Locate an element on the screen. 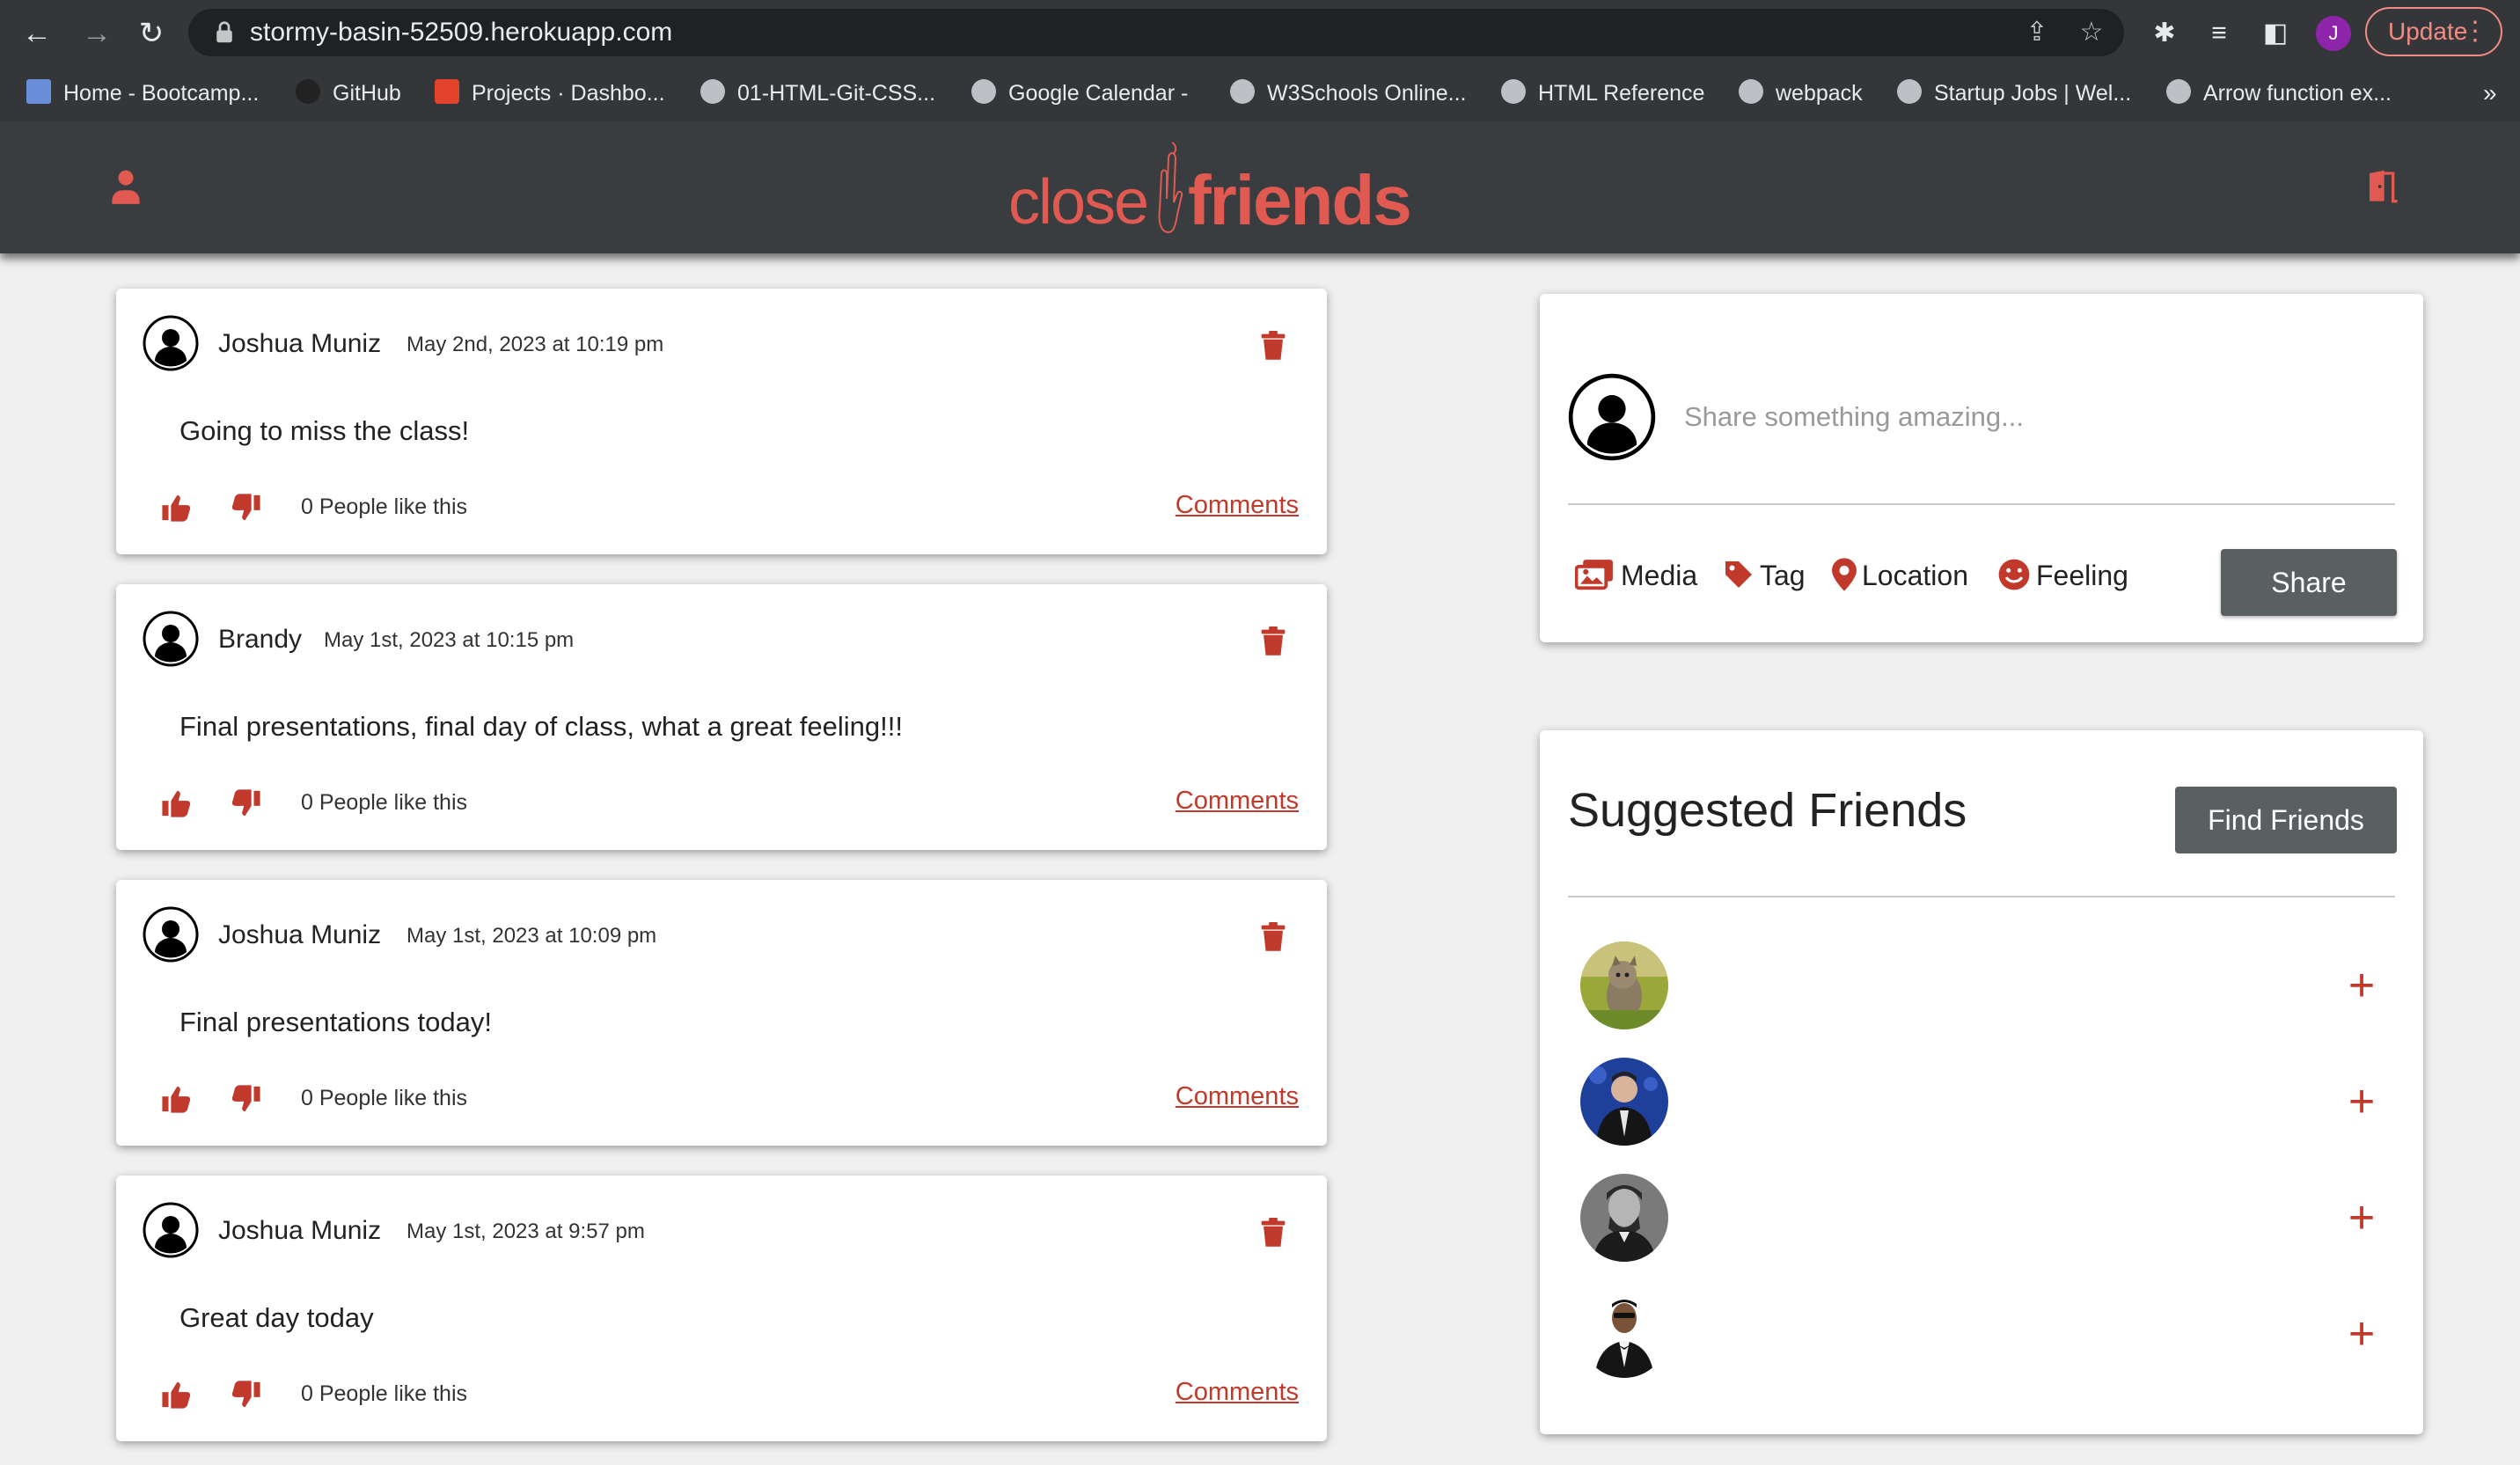 This screenshot has width=2520, height=1465. github-favicon-icon is located at coordinates (308, 92).